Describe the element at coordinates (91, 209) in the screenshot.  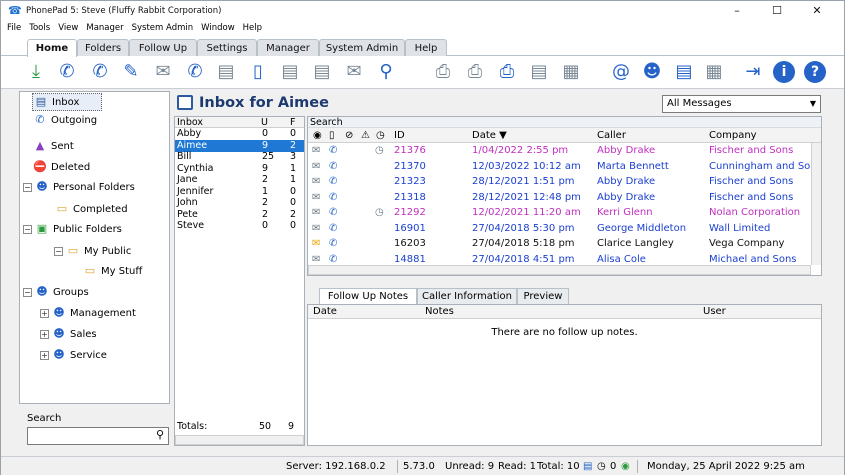
I see `folder-completed: ▭ Completed` at that location.